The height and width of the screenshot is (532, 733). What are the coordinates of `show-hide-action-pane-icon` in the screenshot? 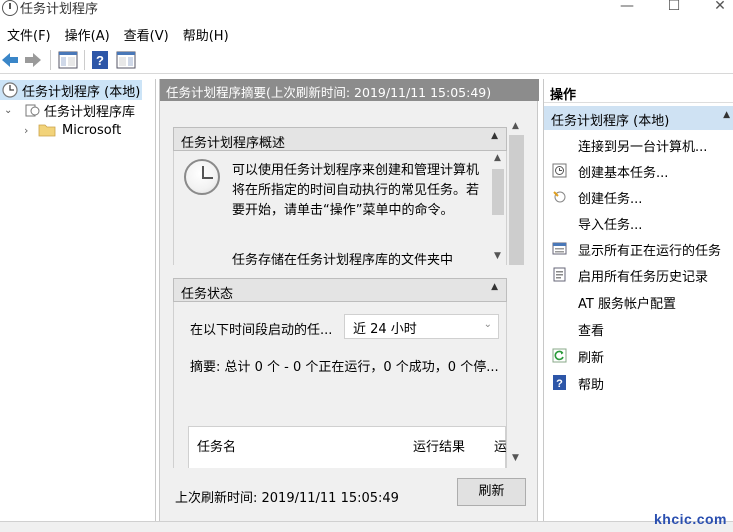 It's located at (126, 60).